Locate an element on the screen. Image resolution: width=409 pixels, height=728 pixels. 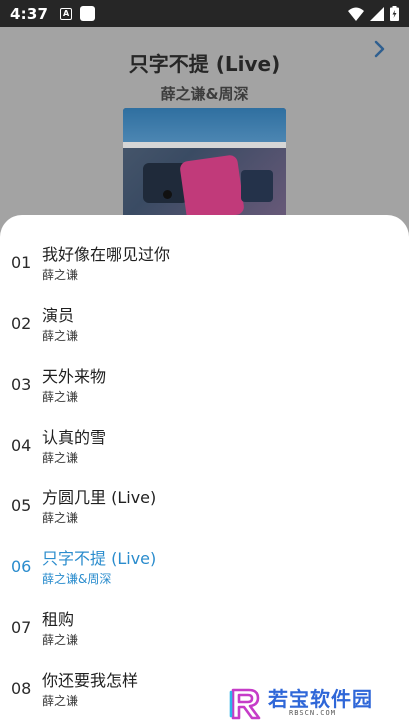
battery-icon is located at coordinates (394, 13).